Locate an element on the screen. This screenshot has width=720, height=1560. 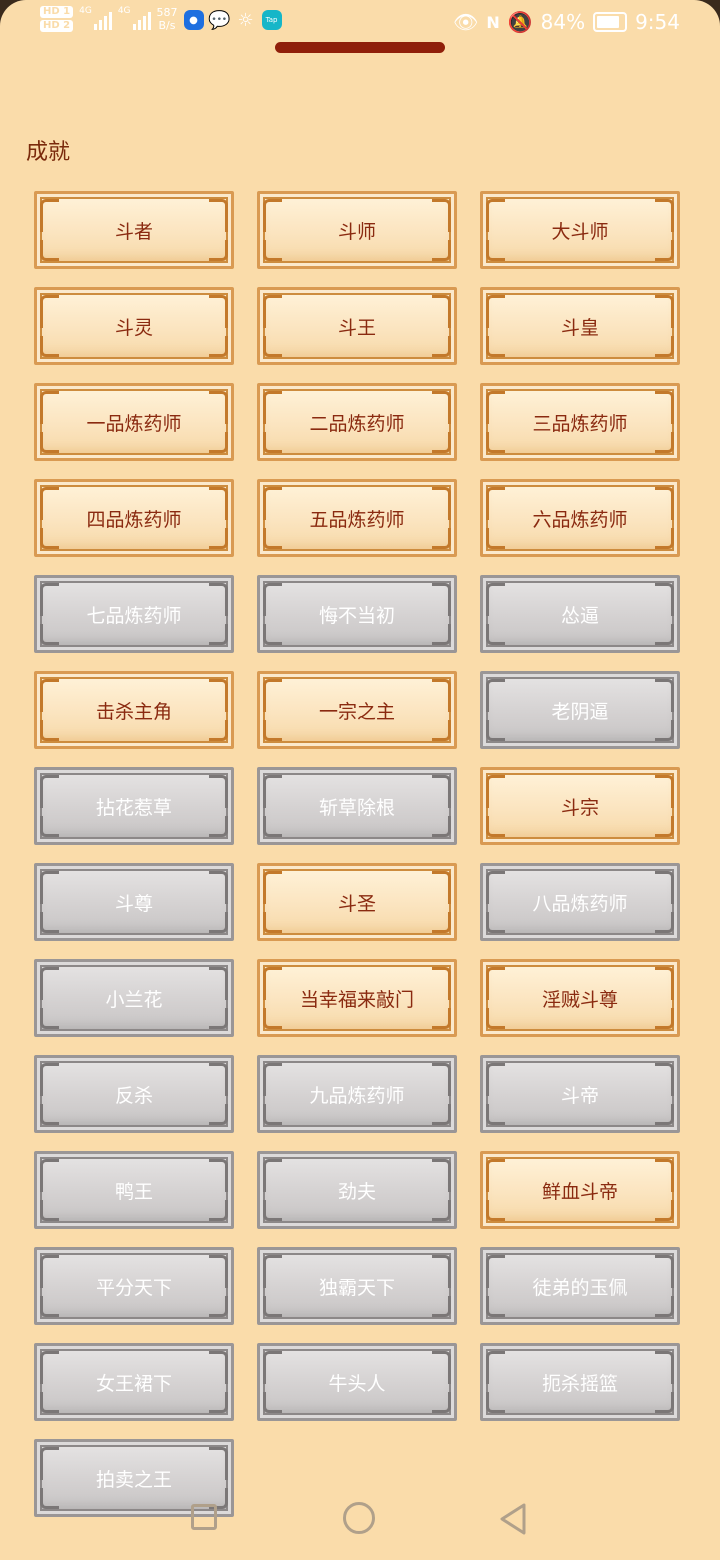
home-circle-icon is located at coordinates (359, 1518).